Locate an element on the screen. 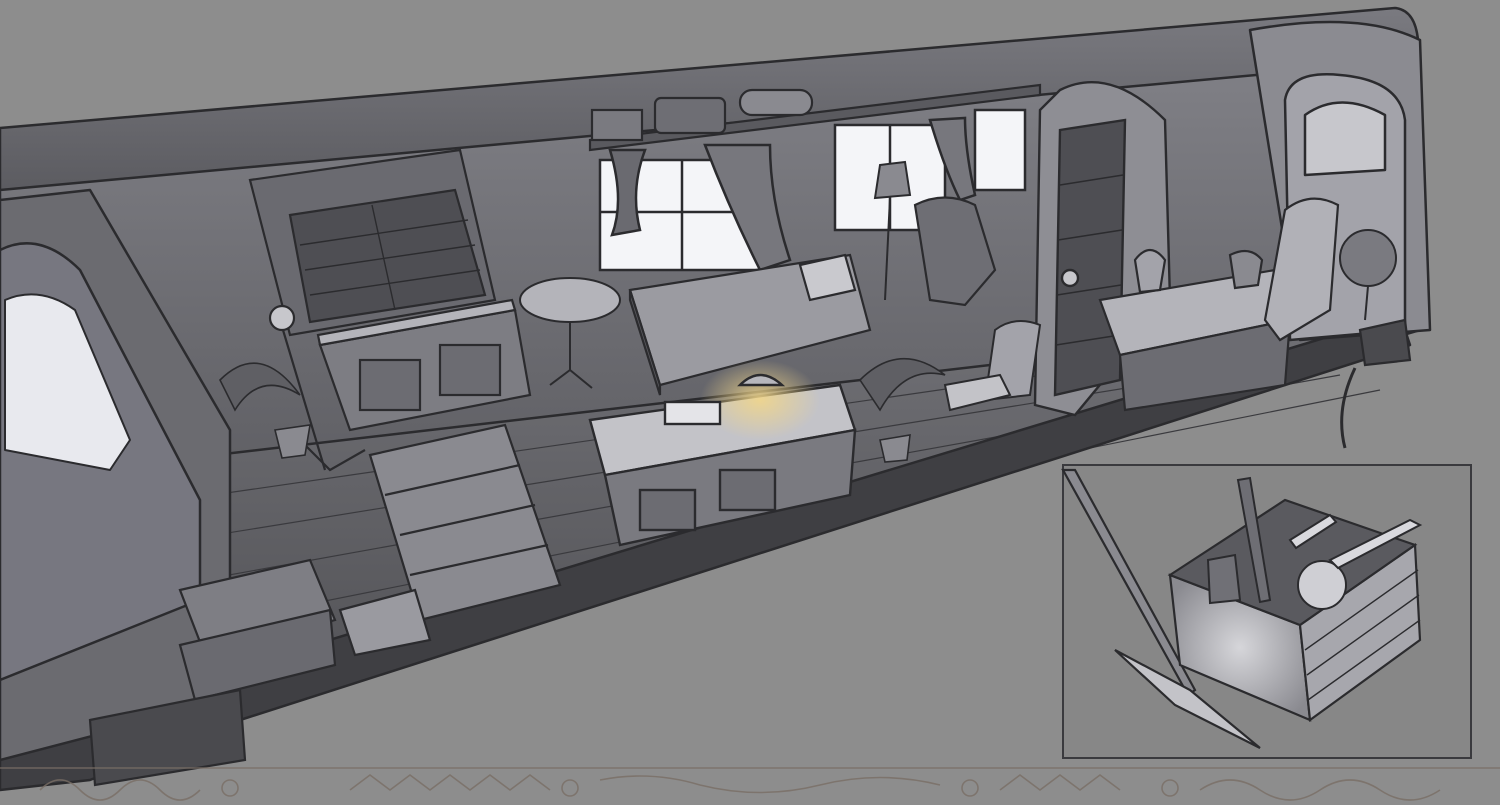 The image size is (1500, 805). urn is located at coordinates (1246, 269).